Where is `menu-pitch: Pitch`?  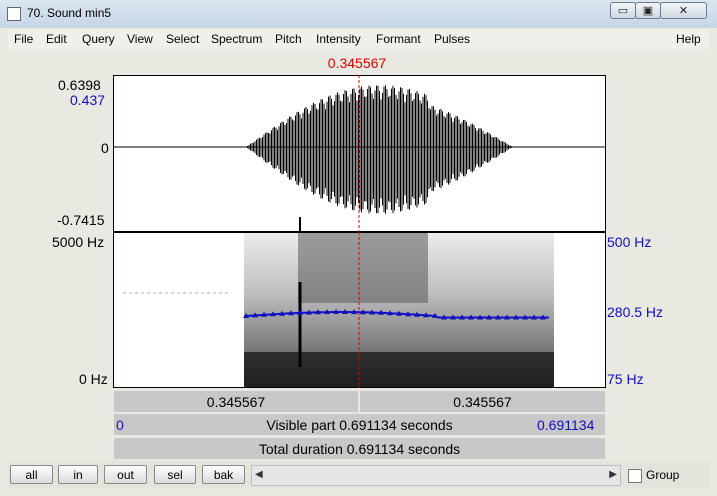
menu-pitch: Pitch is located at coordinates (288, 39).